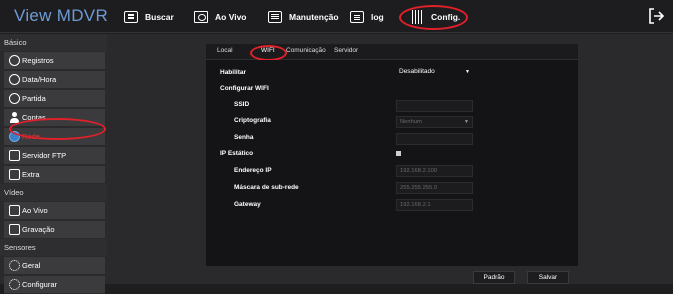 The width and height of the screenshot is (673, 294). I want to click on extra-settings-icon, so click(14, 174).